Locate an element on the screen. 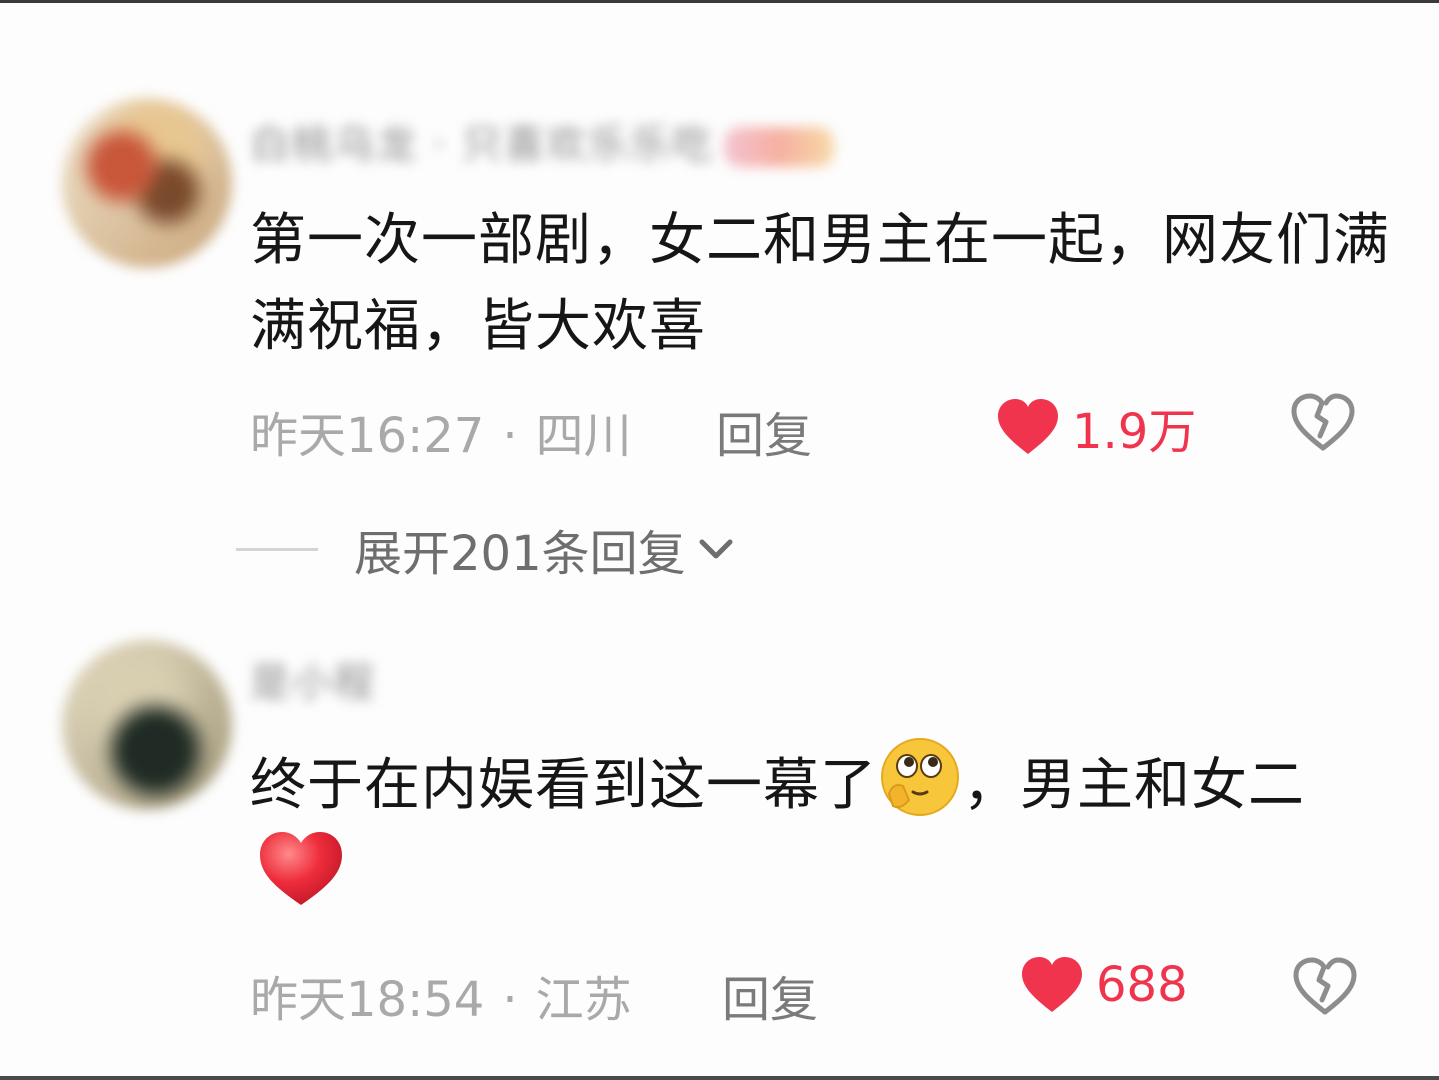 This screenshot has height=1080, width=1439. like-button: 1.9万 is located at coordinates (1096, 427).